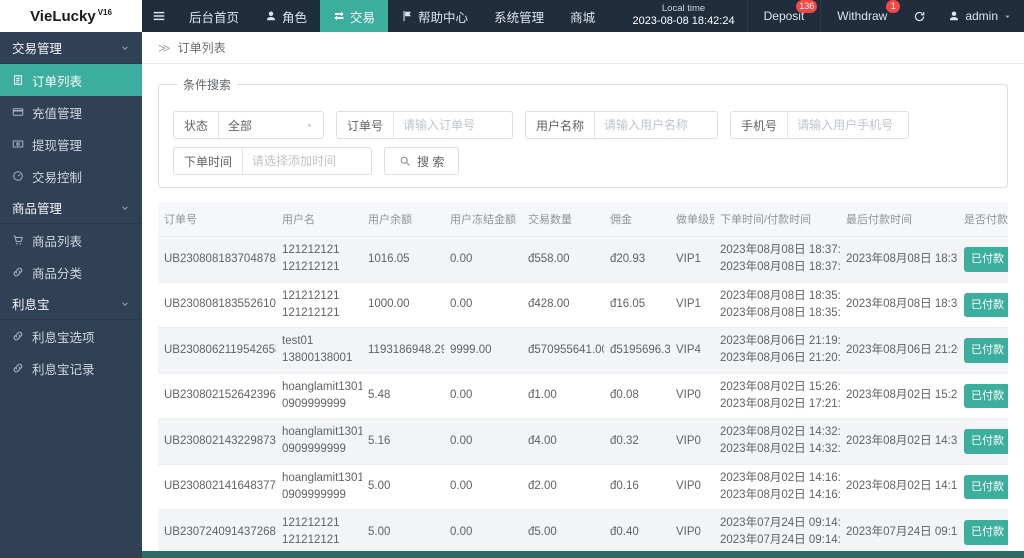  Describe the element at coordinates (563, 219) in the screenshot. I see `column-header: 交易数量` at that location.